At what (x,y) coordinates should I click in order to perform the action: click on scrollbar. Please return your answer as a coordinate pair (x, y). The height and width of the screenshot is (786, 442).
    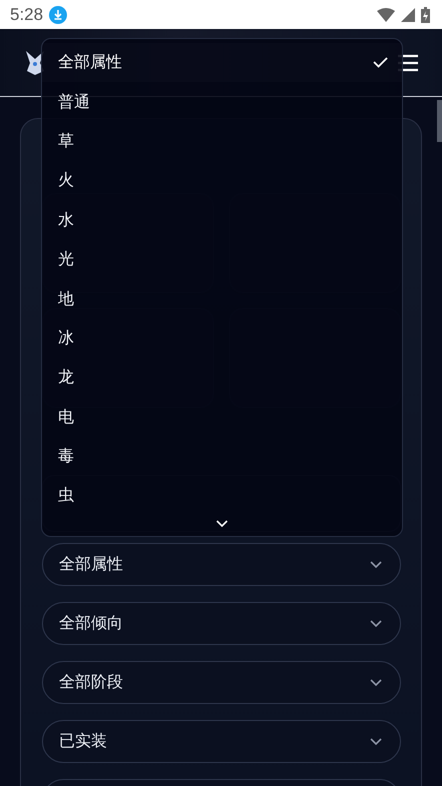
    Looking at the image, I should click on (439, 121).